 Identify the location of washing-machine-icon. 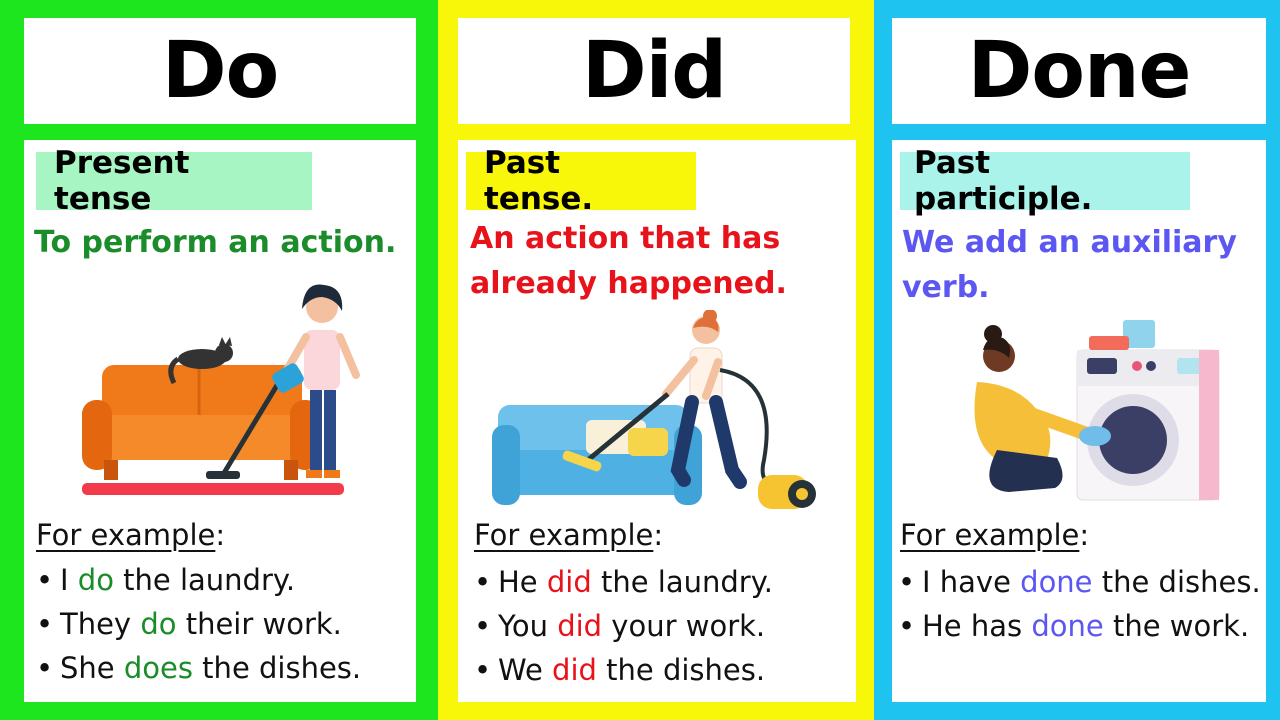
(1148, 410).